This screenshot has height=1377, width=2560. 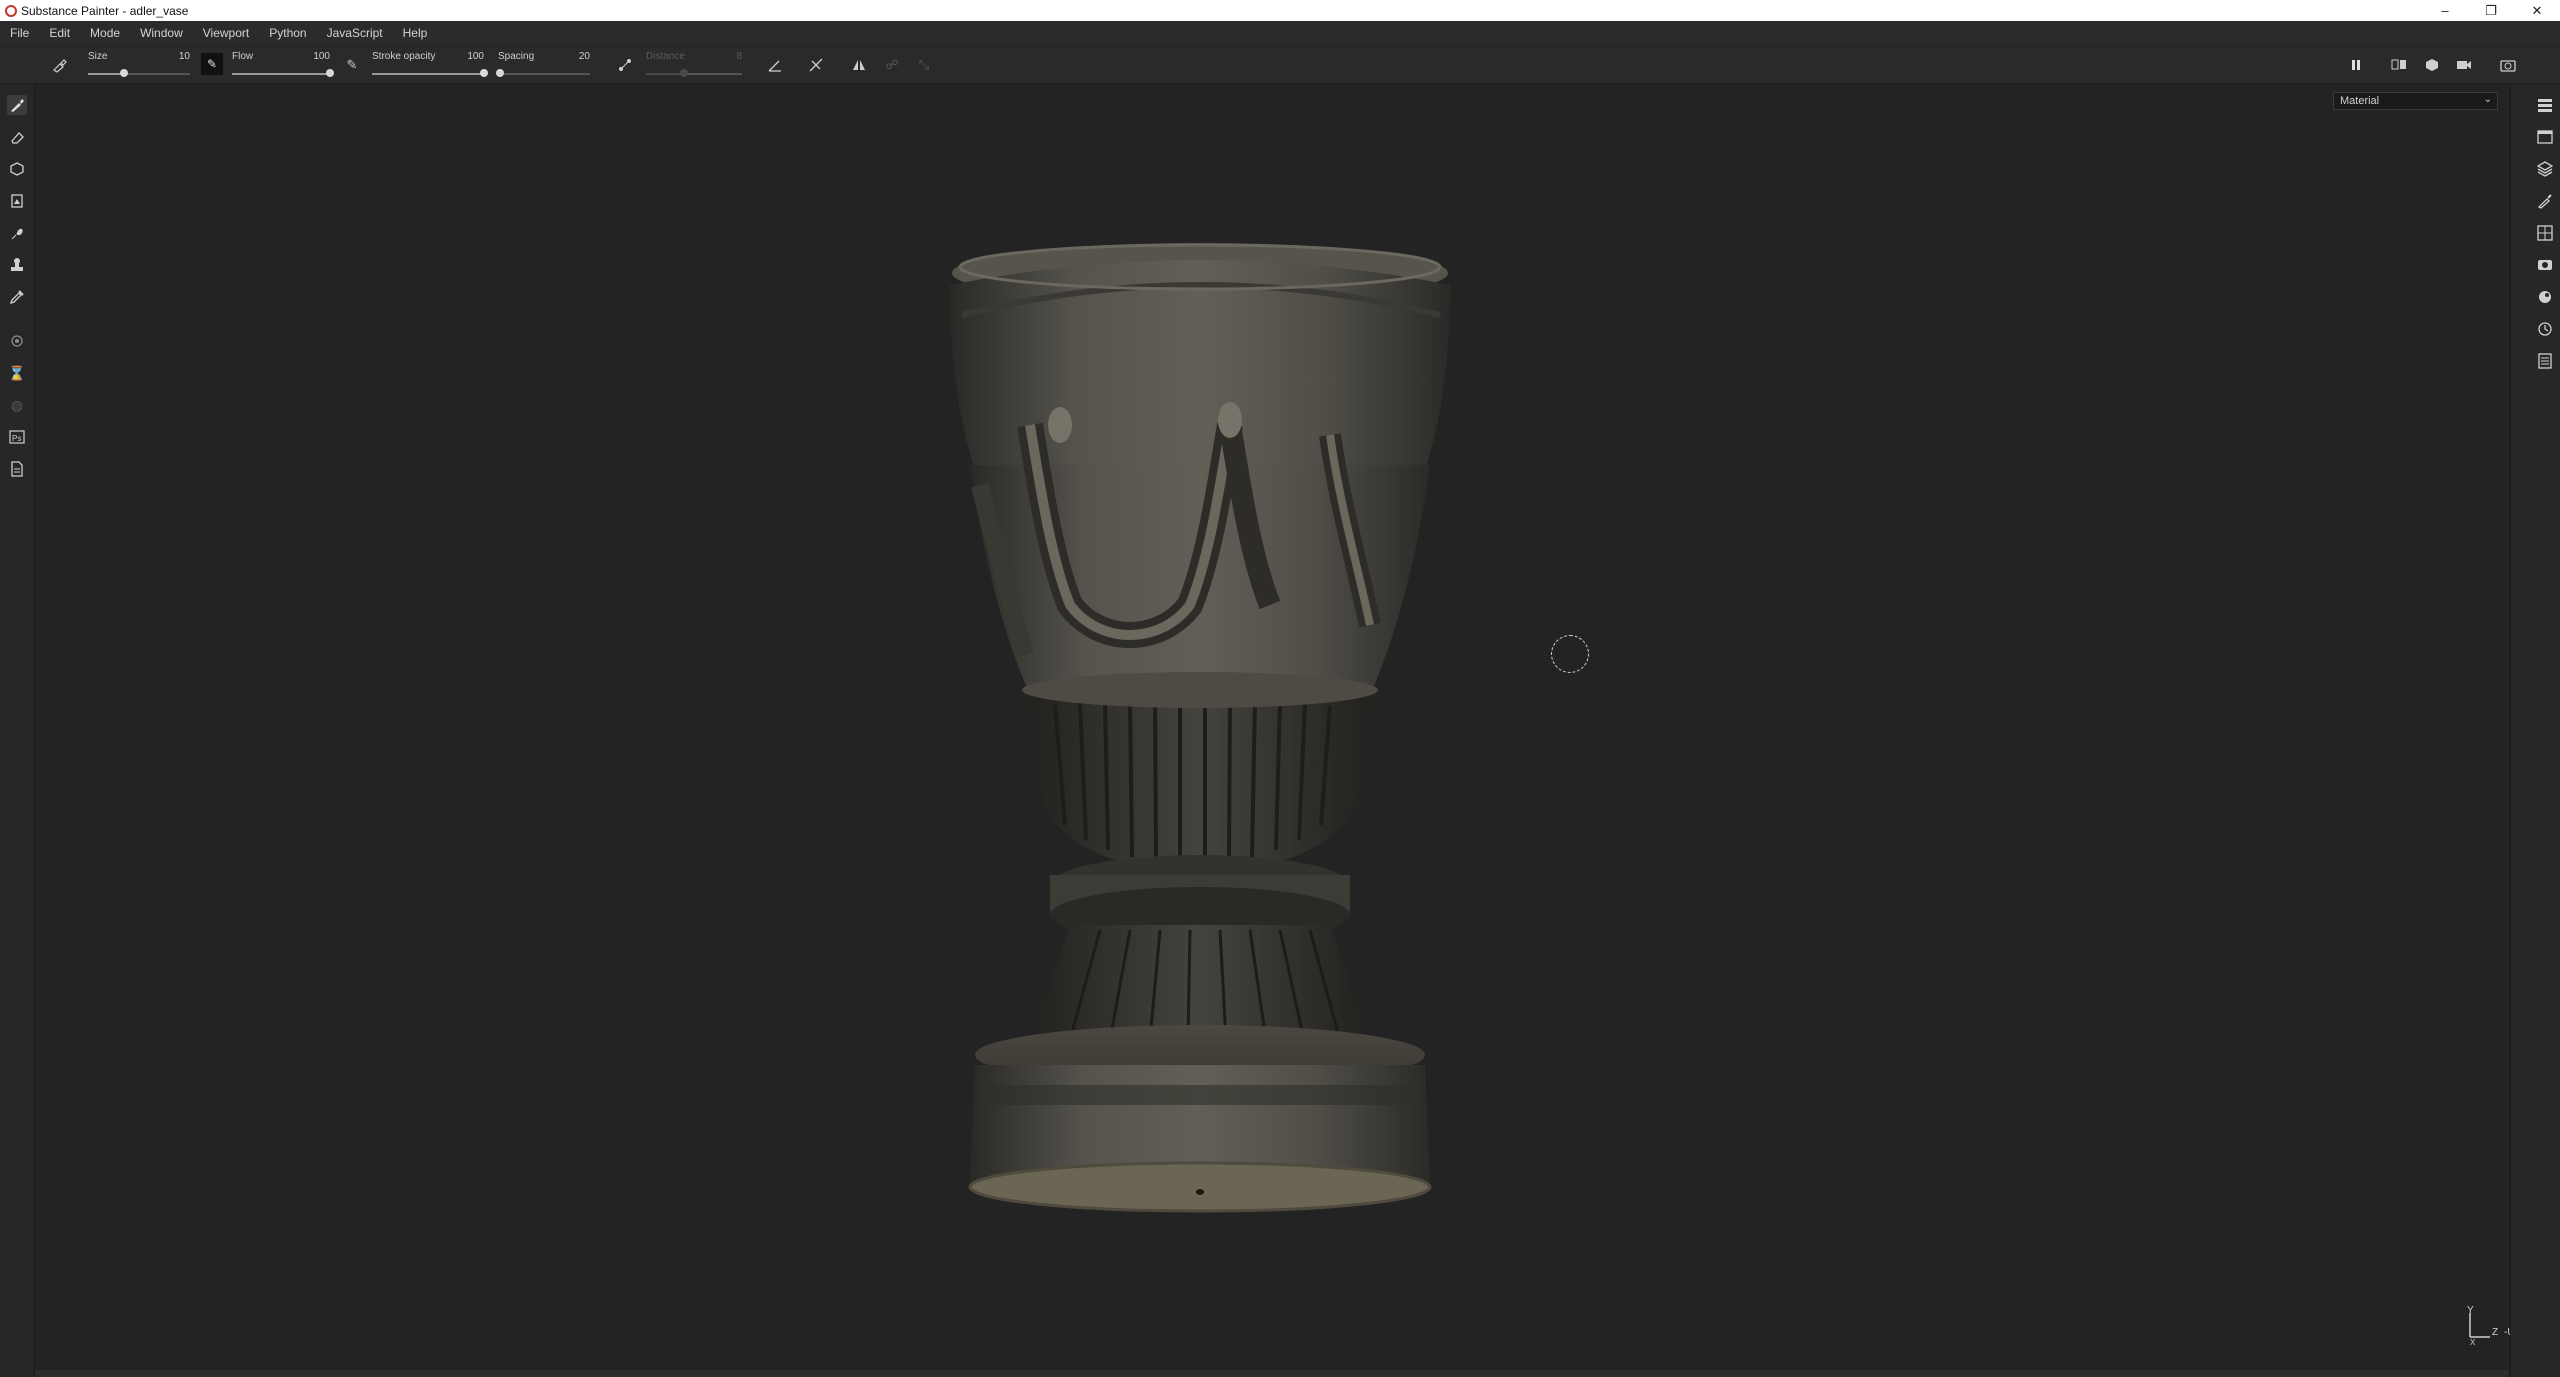 What do you see at coordinates (161, 33) in the screenshot?
I see `menu-window: Window` at bounding box center [161, 33].